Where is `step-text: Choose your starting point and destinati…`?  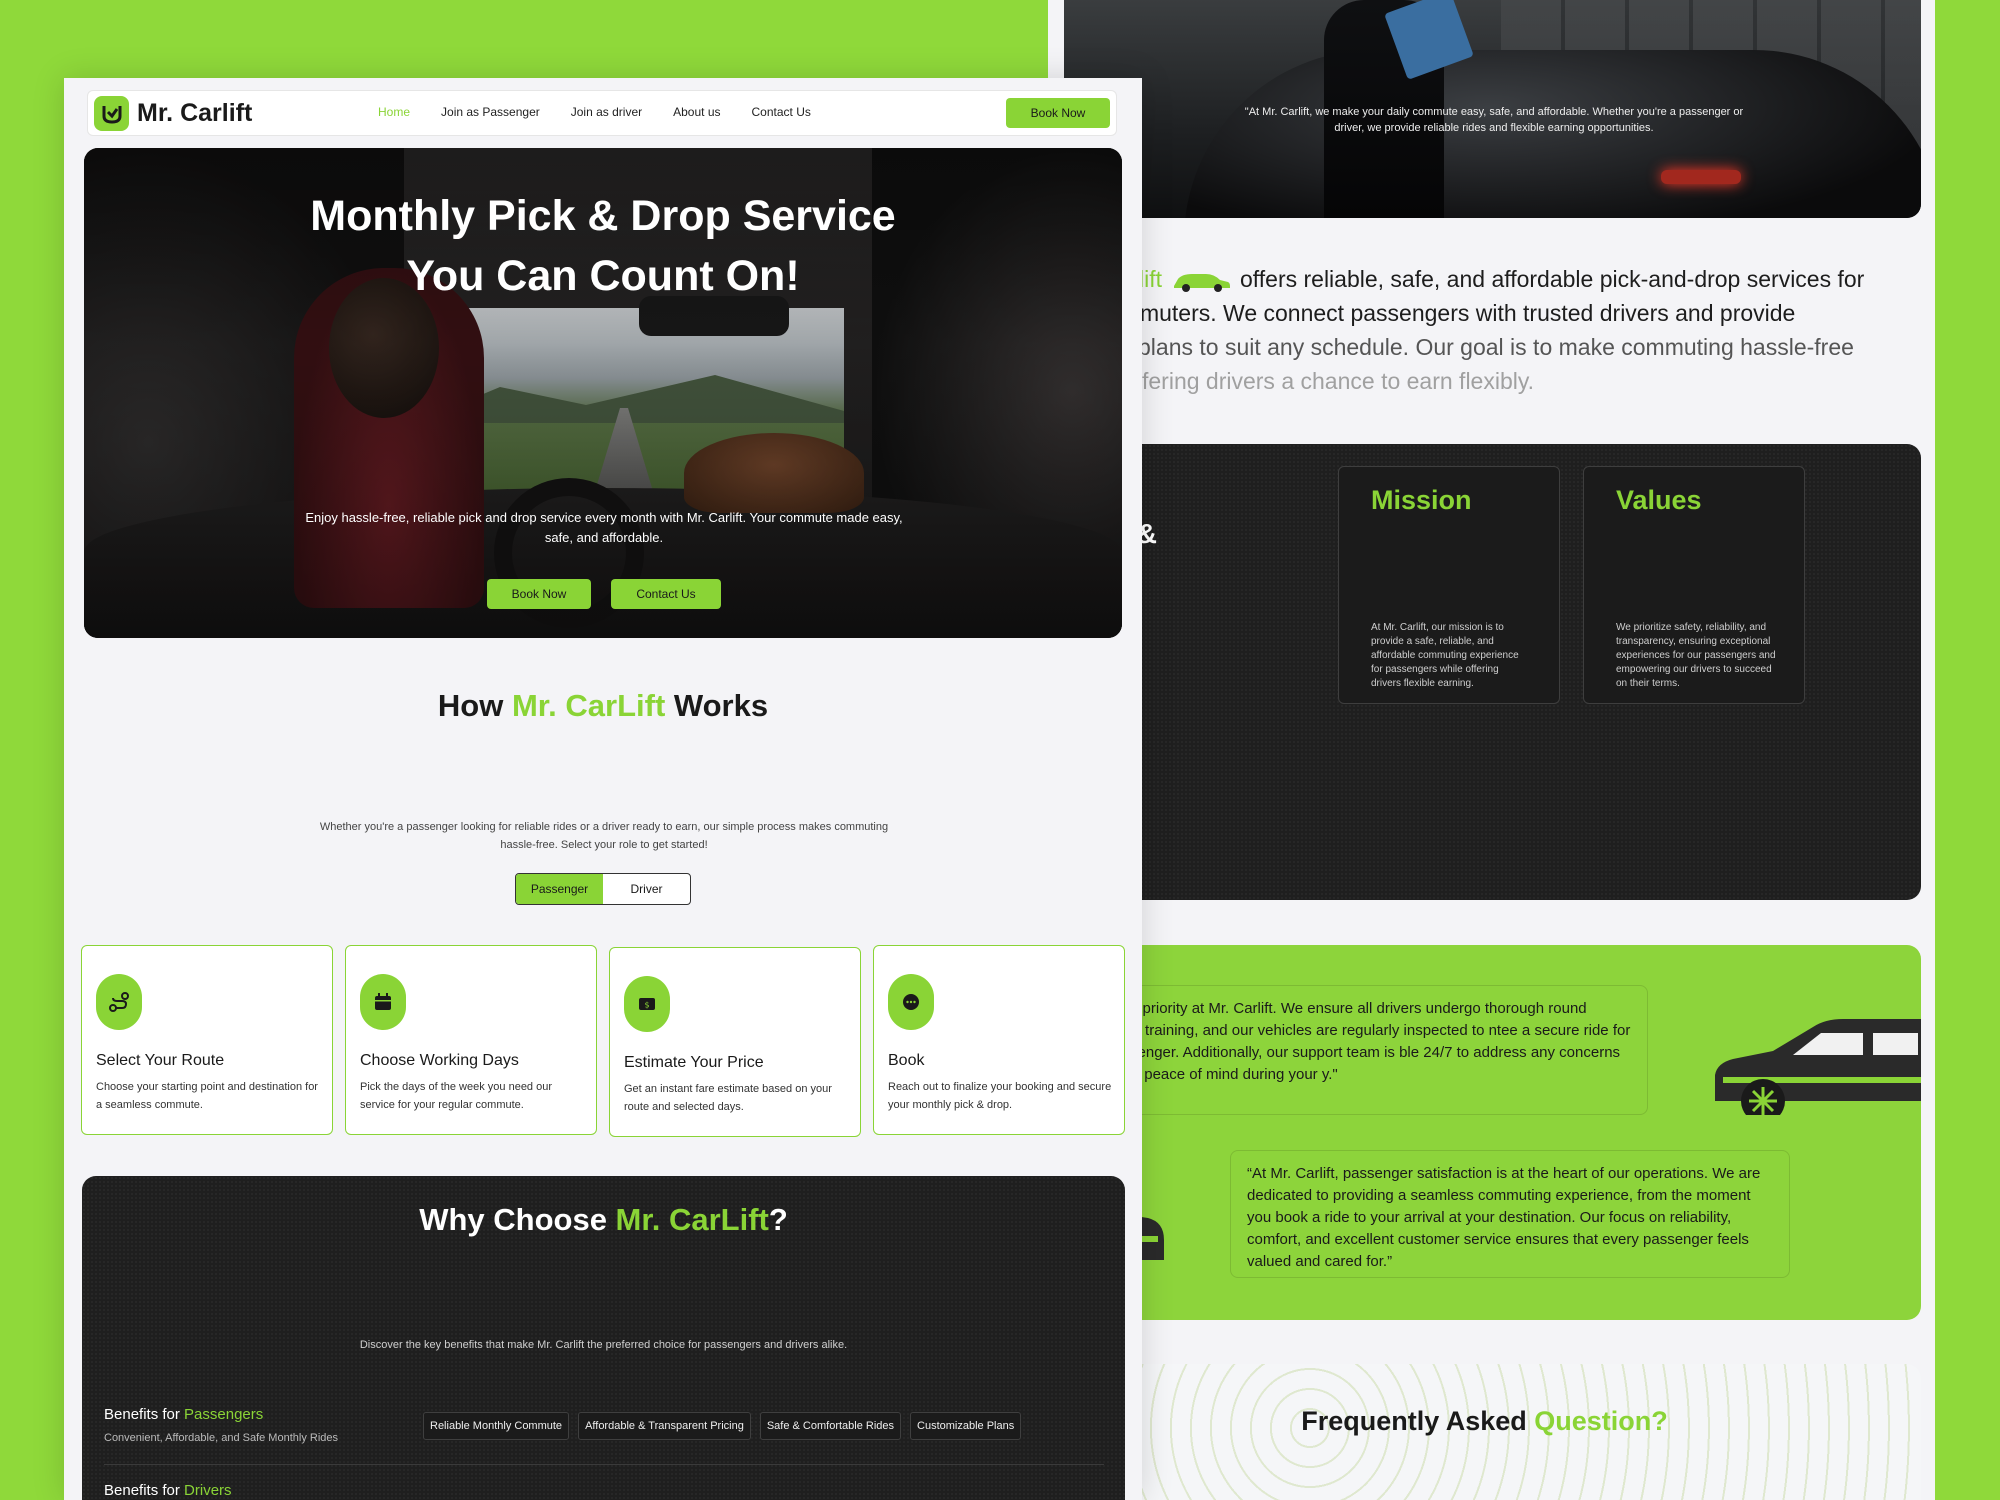
step-text: Choose your starting point and destinati… is located at coordinates (207, 1096).